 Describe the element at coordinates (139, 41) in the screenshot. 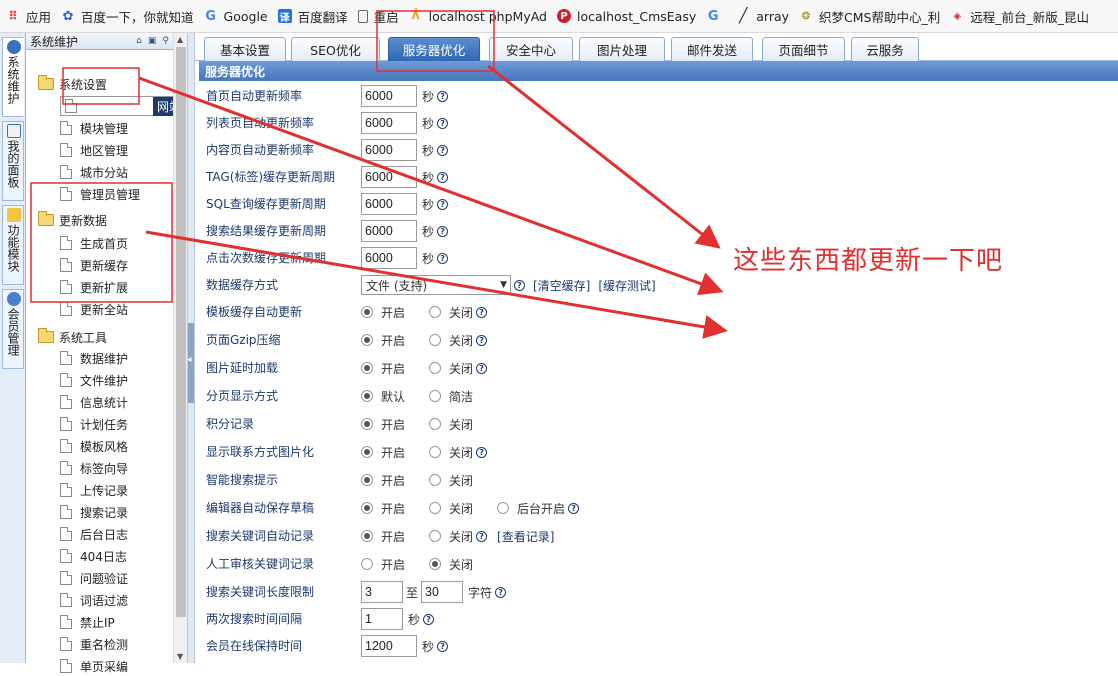

I see `home-icon: ⌂` at that location.